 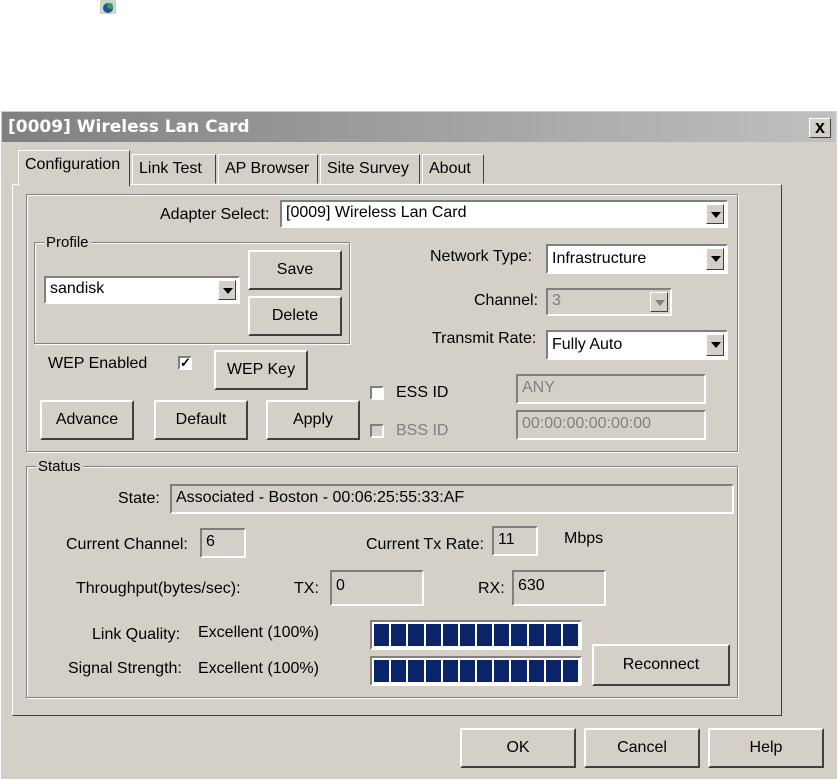 What do you see at coordinates (637, 345) in the screenshot?
I see `transmit-rate-dropdown: Fully Auto` at bounding box center [637, 345].